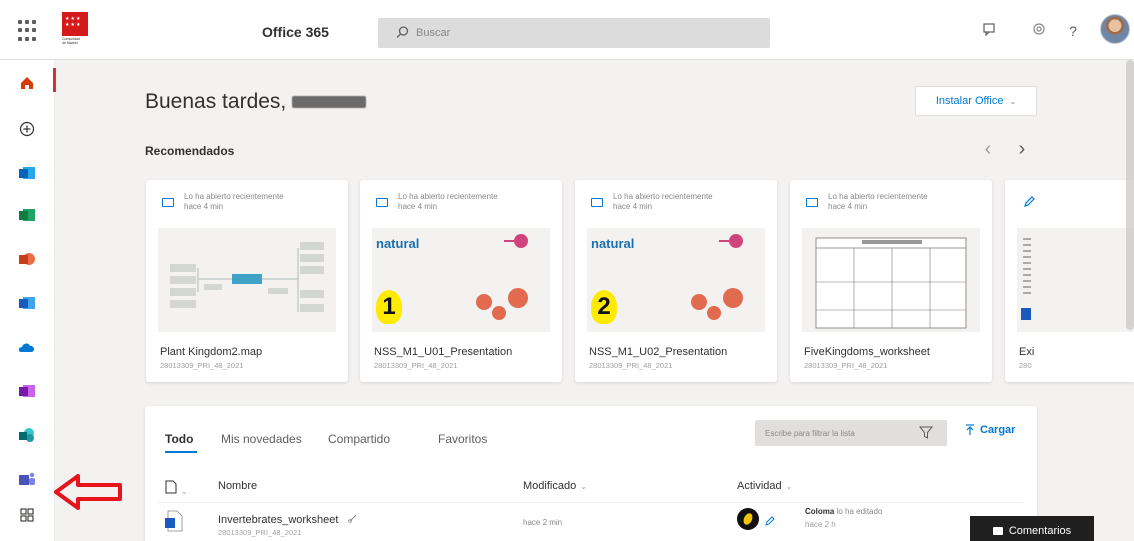 This screenshot has width=1134, height=541. I want to click on create-icon, so click(27, 129).